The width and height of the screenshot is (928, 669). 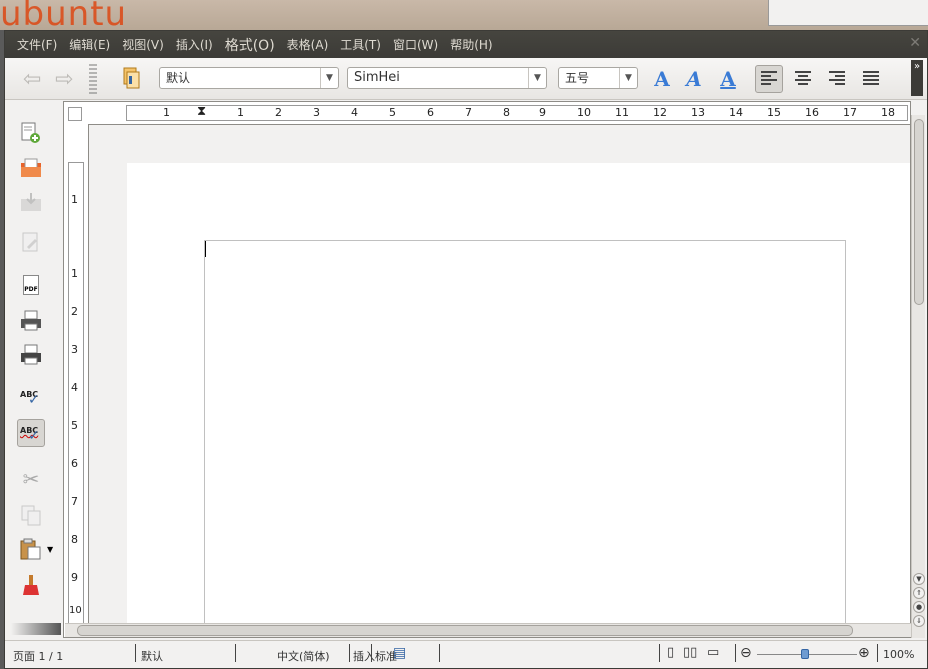 What do you see at coordinates (805, 654) in the screenshot?
I see `zoom-slider-handle` at bounding box center [805, 654].